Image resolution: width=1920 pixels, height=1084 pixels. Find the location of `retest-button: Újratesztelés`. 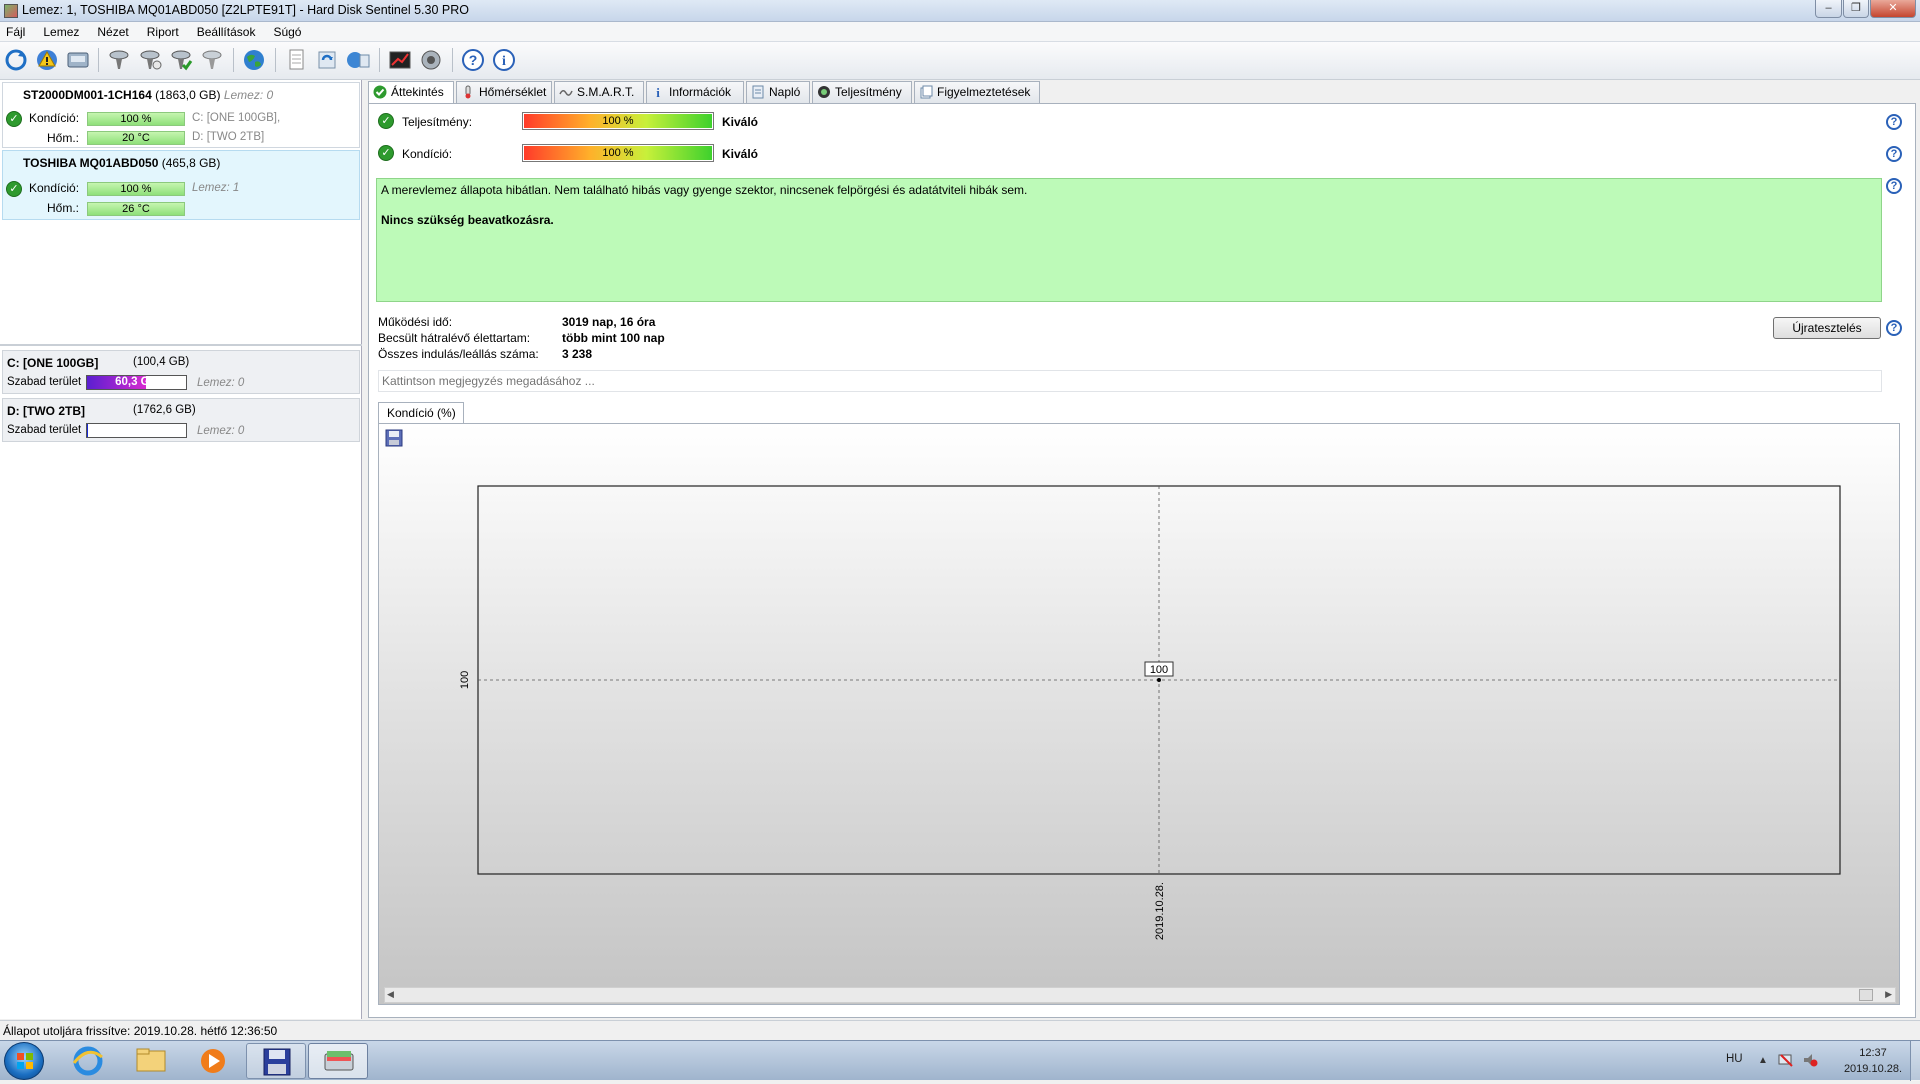

retest-button: Újratesztelés is located at coordinates (1827, 328).